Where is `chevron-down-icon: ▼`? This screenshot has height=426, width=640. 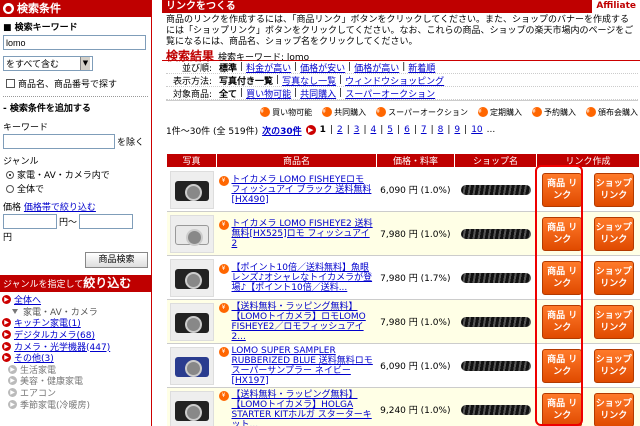 chevron-down-icon: ▼ is located at coordinates (85, 63).